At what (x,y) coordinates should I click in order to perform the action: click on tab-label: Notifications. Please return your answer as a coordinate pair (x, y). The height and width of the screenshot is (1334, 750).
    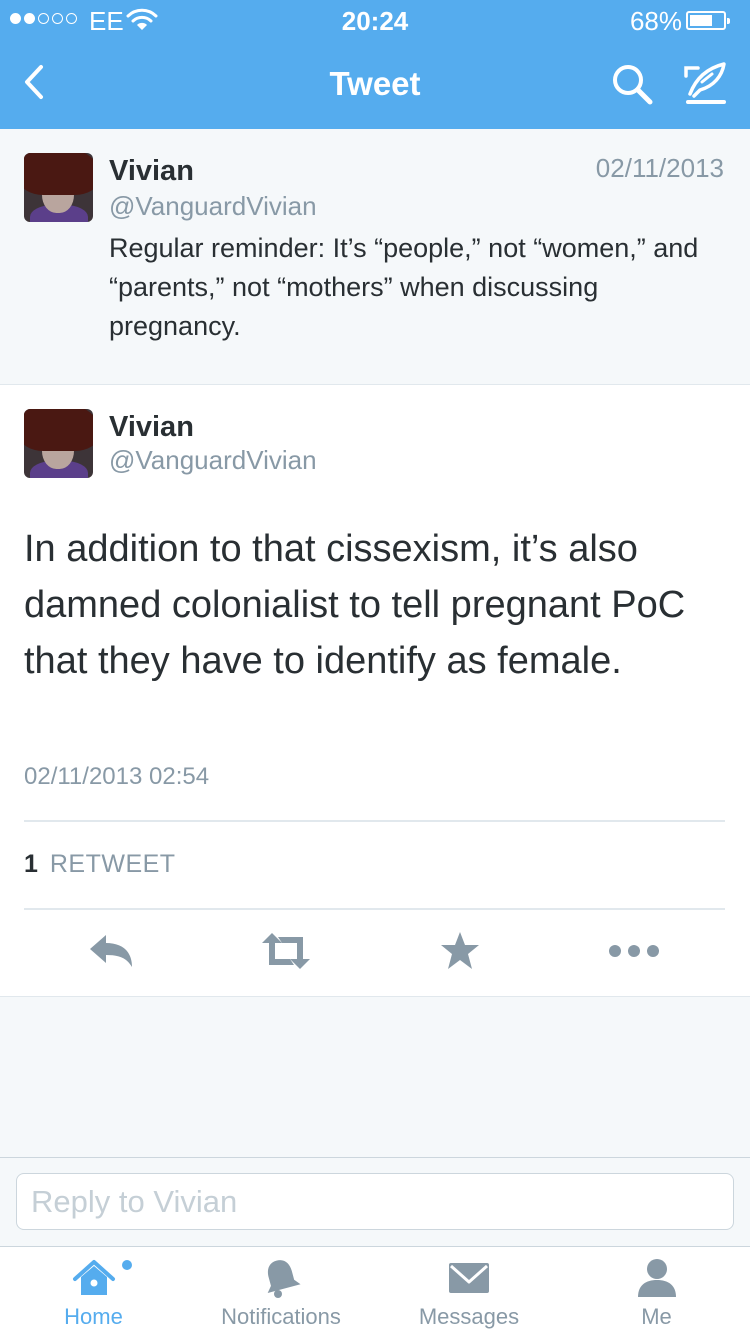
    Looking at the image, I should click on (281, 1316).